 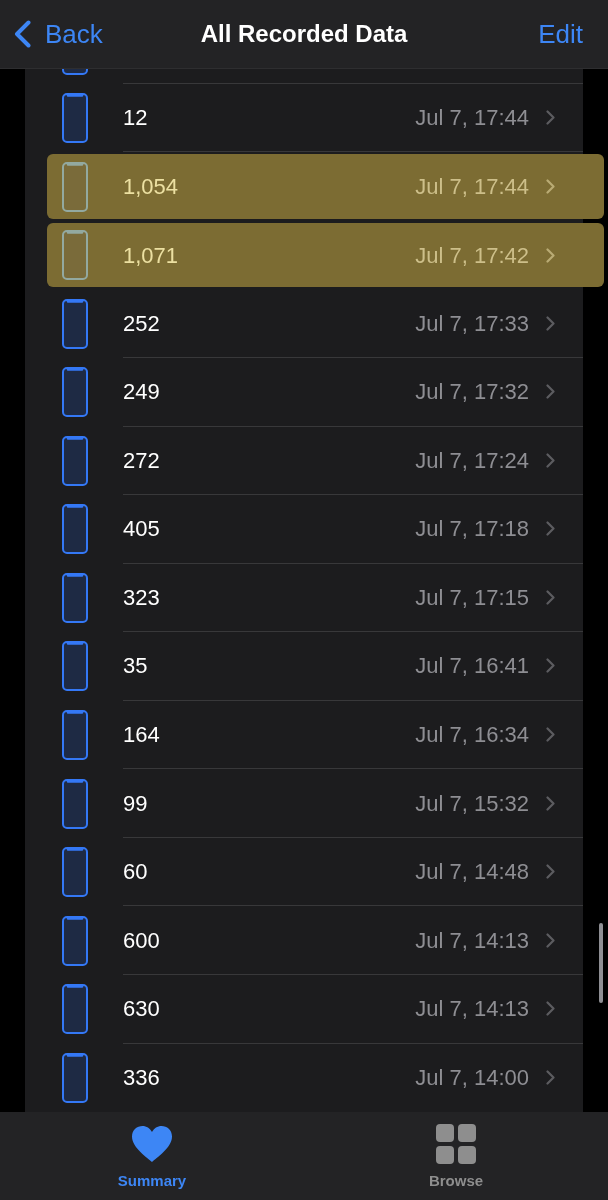 I want to click on tab-bar-item: Summary, so click(x=152, y=1156).